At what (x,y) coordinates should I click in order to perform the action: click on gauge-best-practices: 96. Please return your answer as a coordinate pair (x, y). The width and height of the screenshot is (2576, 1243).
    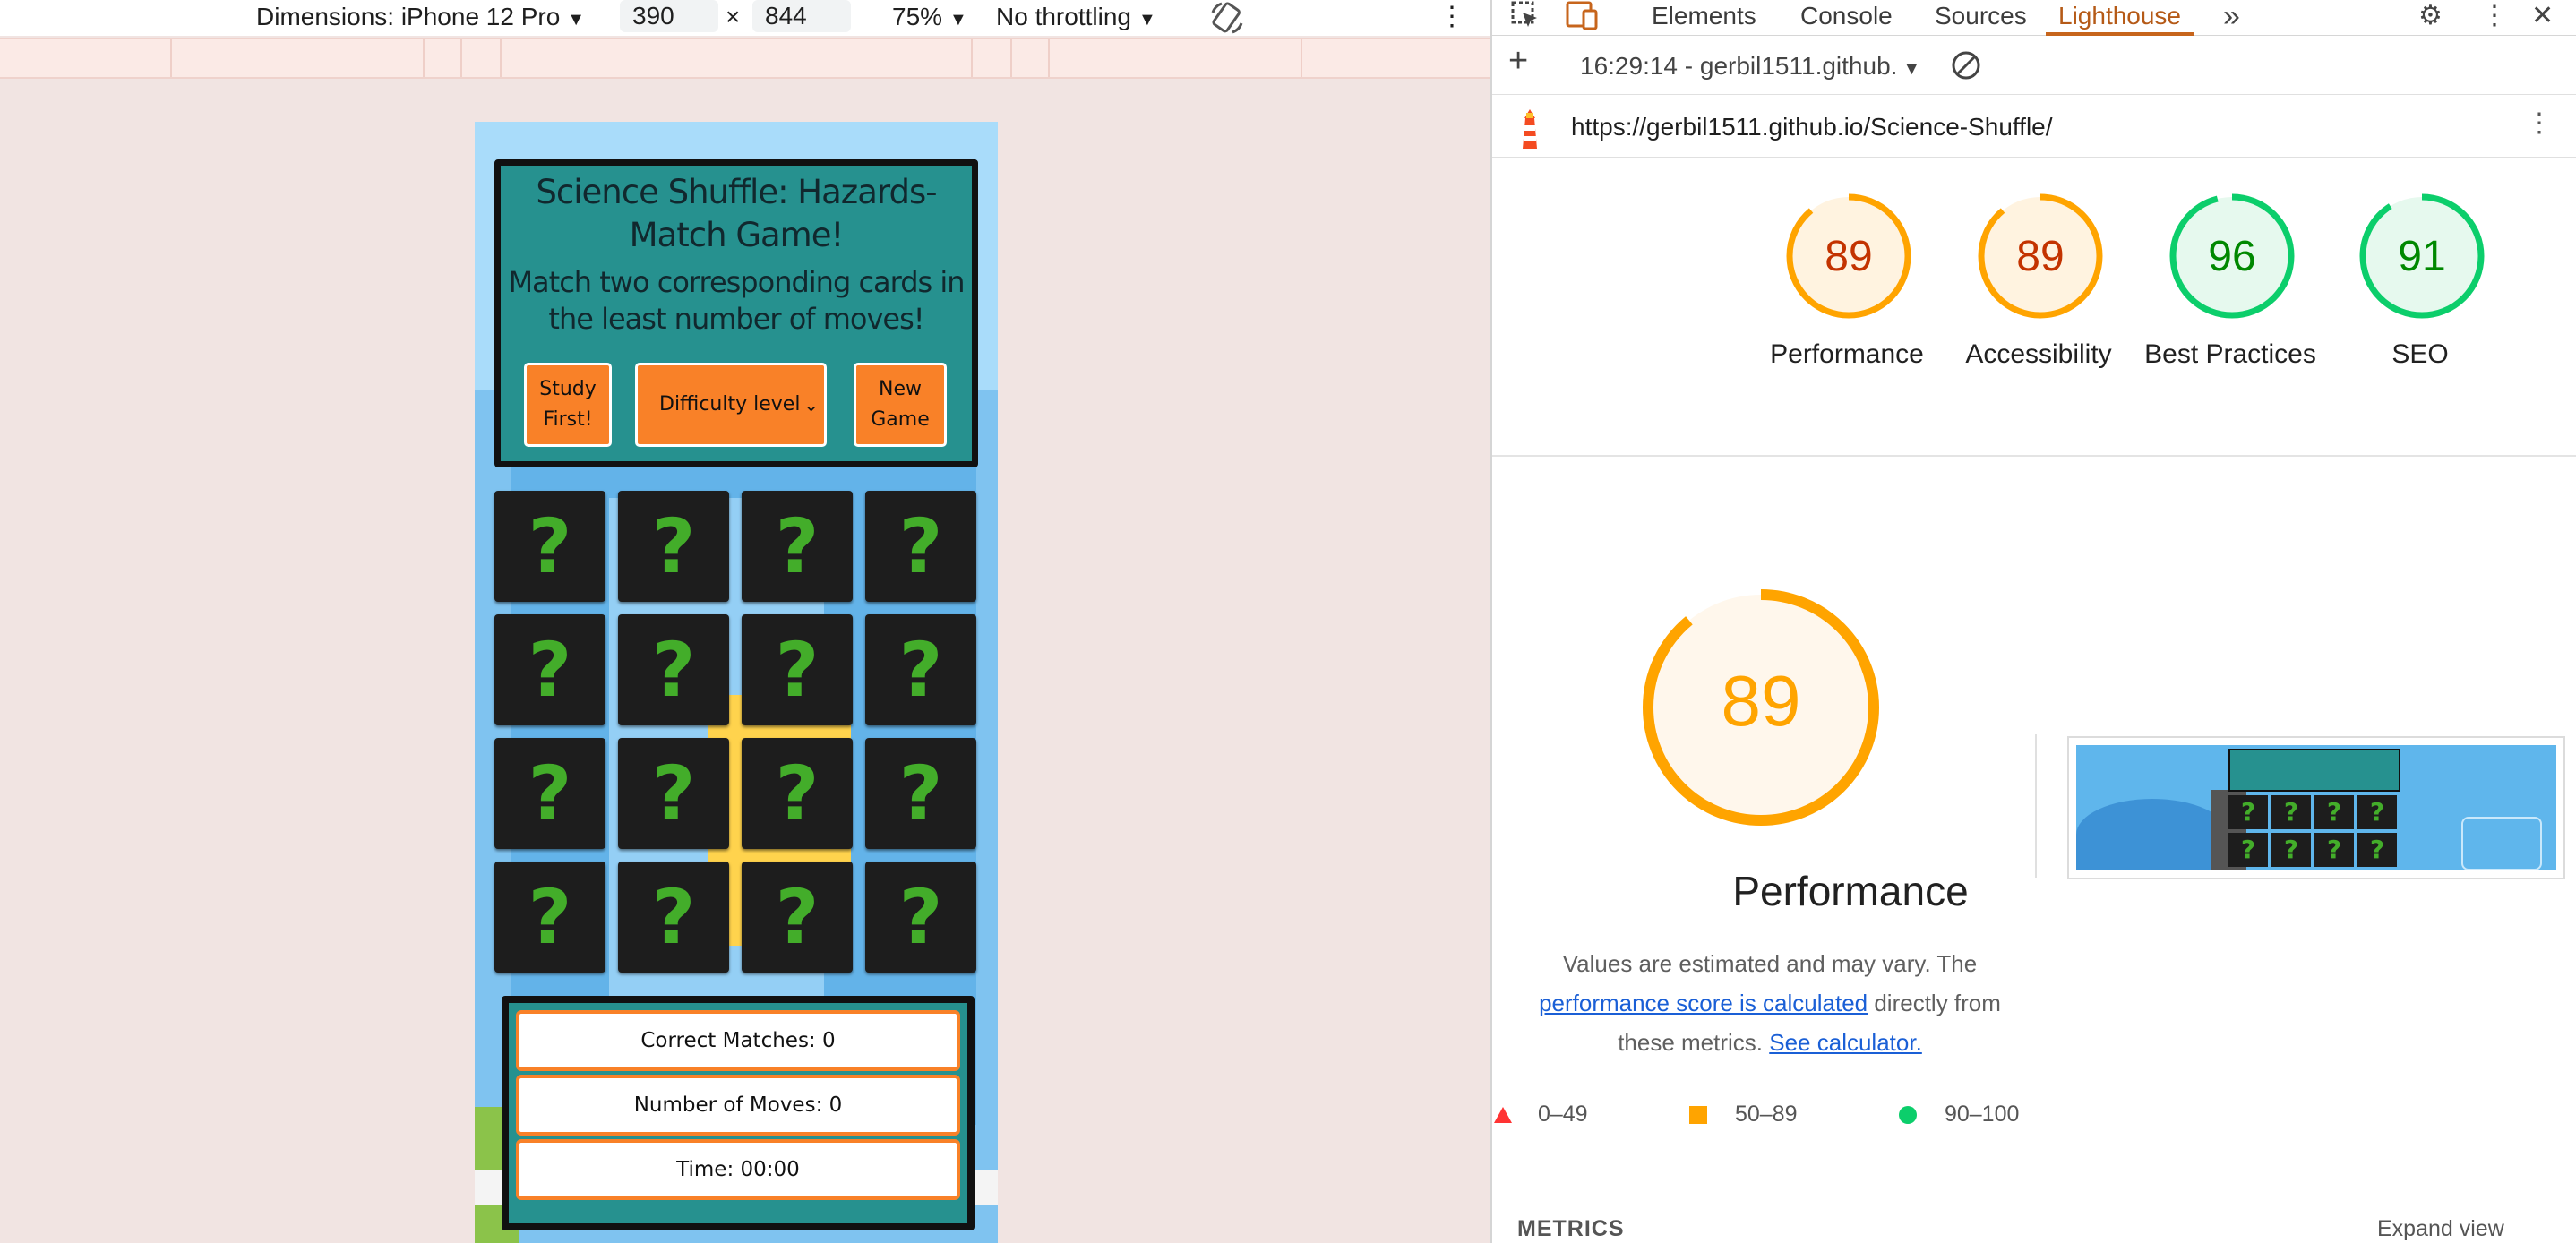
    Looking at the image, I should click on (2232, 256).